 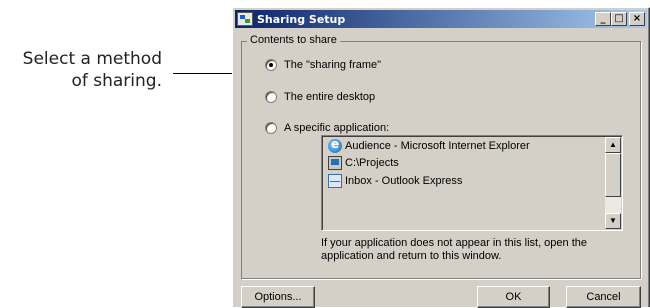 I want to click on title-bar-buttons: _ □ ×, so click(x=620, y=19).